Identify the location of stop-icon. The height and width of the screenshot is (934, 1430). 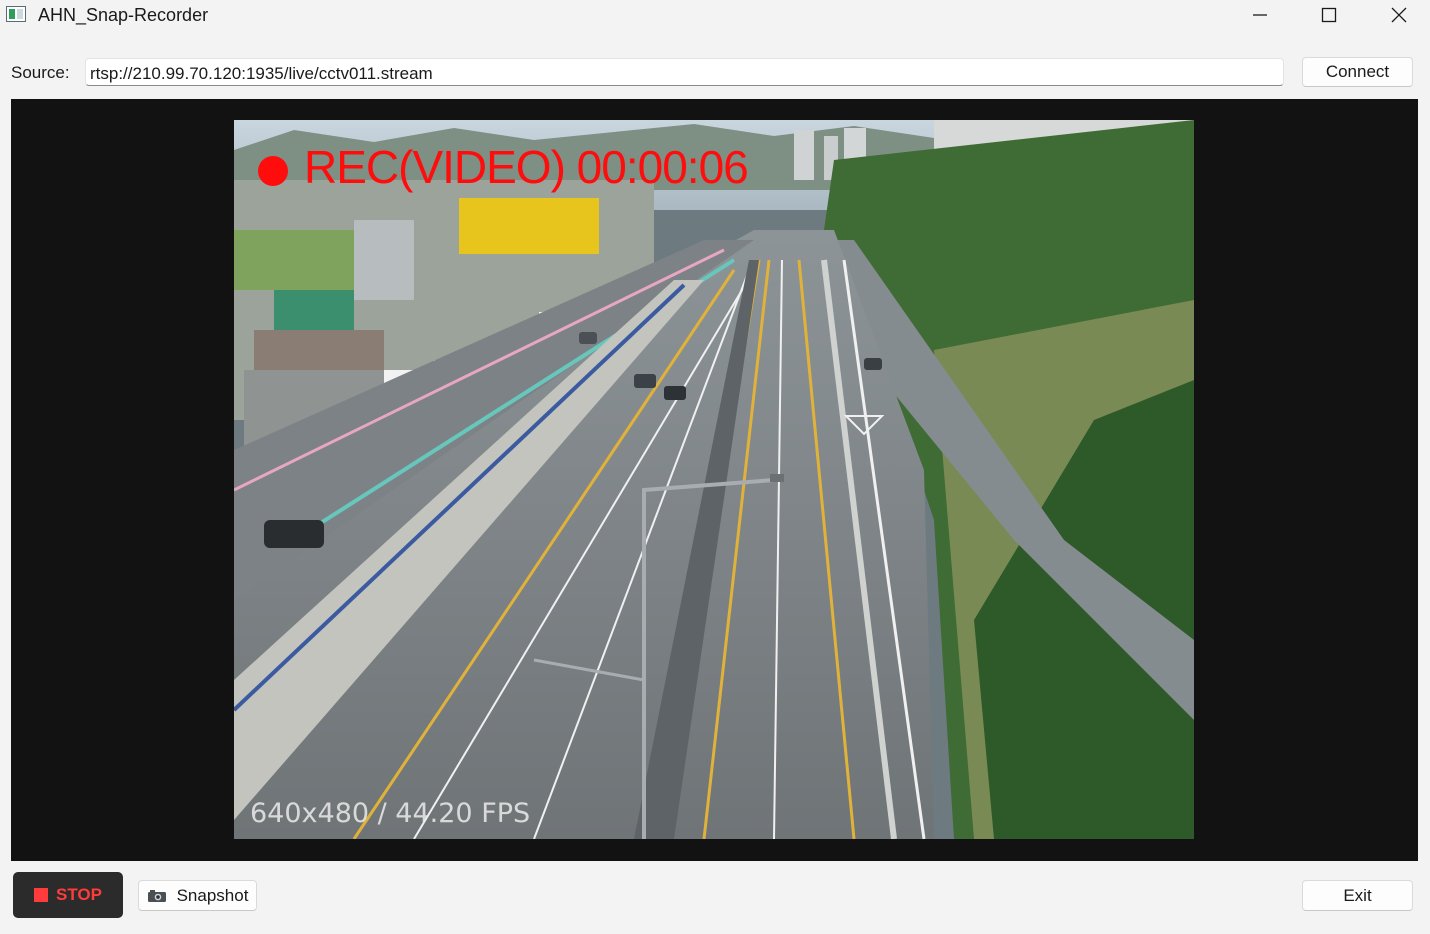
(41, 895).